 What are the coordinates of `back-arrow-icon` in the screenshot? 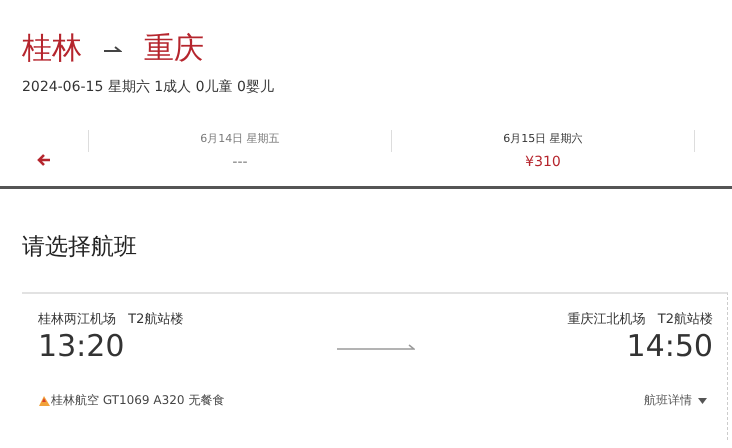 It's located at (44, 160).